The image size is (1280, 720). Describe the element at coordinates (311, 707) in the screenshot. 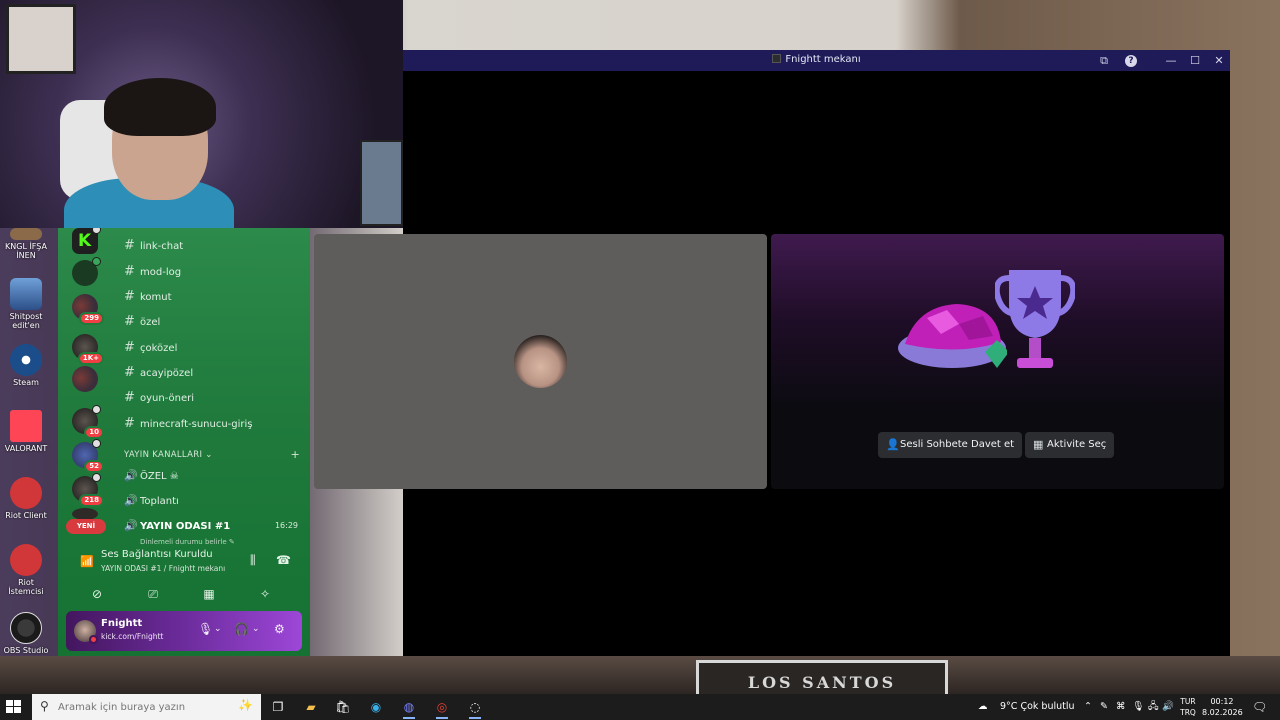

I see `file-explorer-icon: ▰` at that location.